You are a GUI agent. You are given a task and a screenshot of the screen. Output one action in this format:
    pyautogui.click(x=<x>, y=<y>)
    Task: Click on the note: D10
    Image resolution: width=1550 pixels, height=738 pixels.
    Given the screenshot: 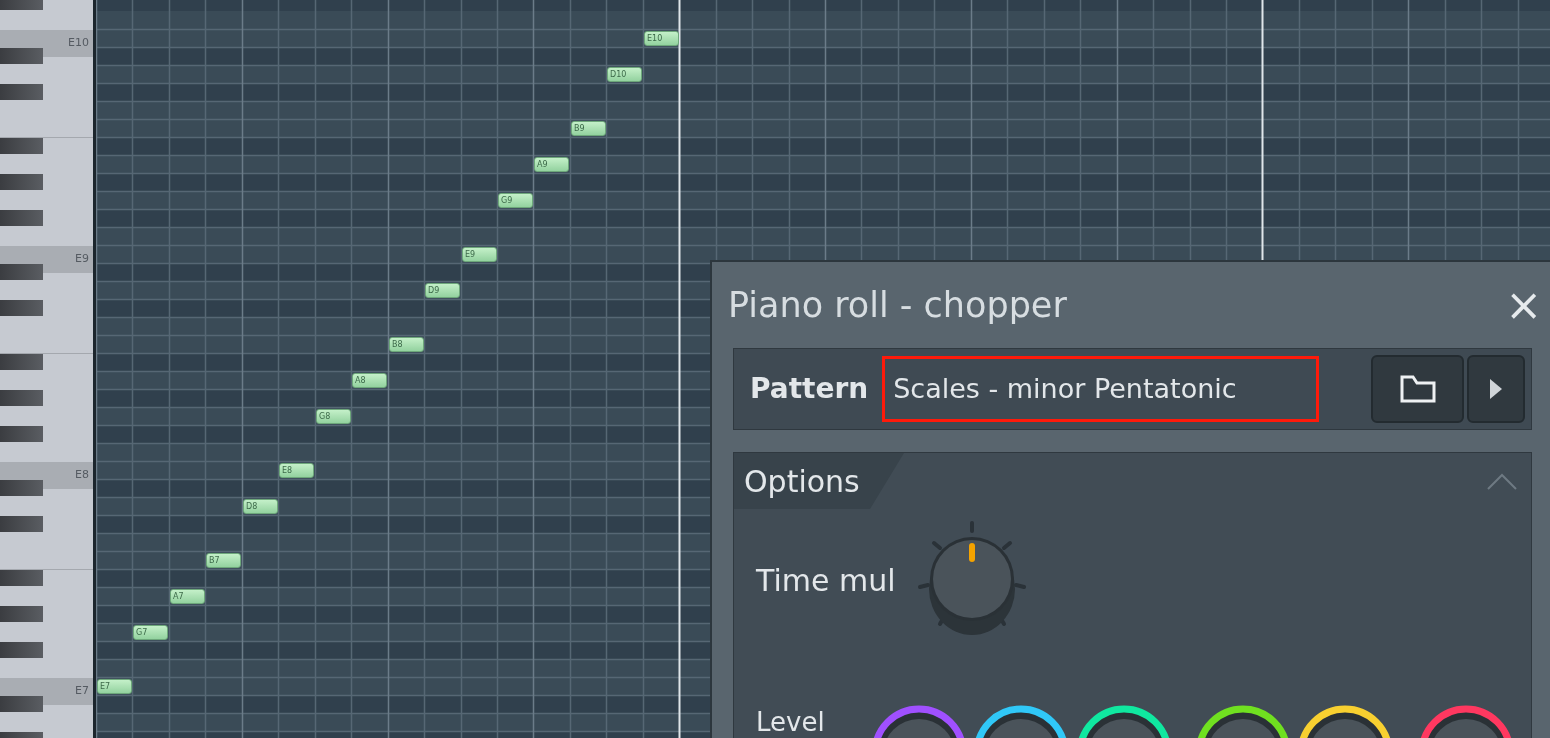 What is the action you would take?
    pyautogui.click(x=624, y=74)
    